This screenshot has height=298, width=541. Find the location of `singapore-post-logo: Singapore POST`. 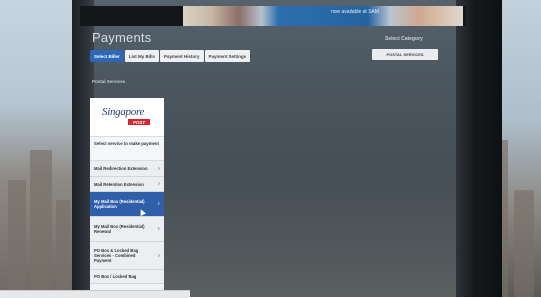

singapore-post-logo: Singapore POST is located at coordinates (127, 117).